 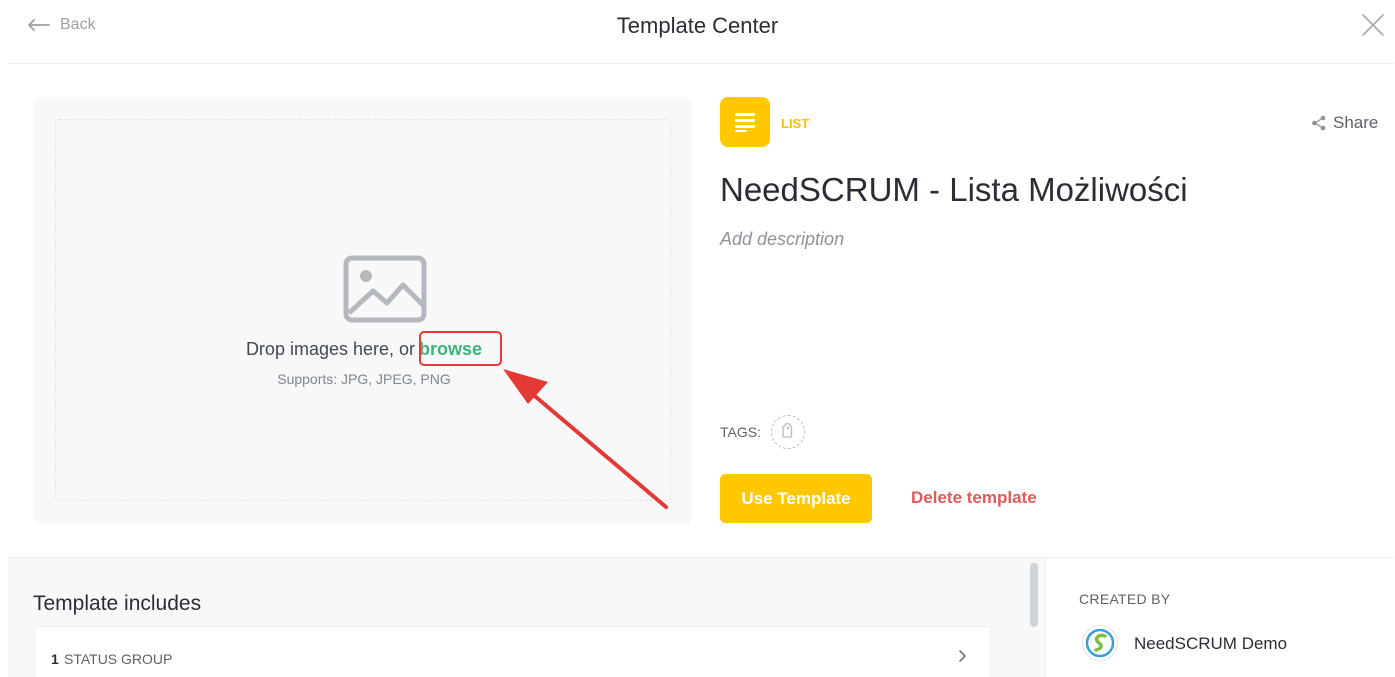 What do you see at coordinates (782, 239) in the screenshot?
I see `description-input: Add description` at bounding box center [782, 239].